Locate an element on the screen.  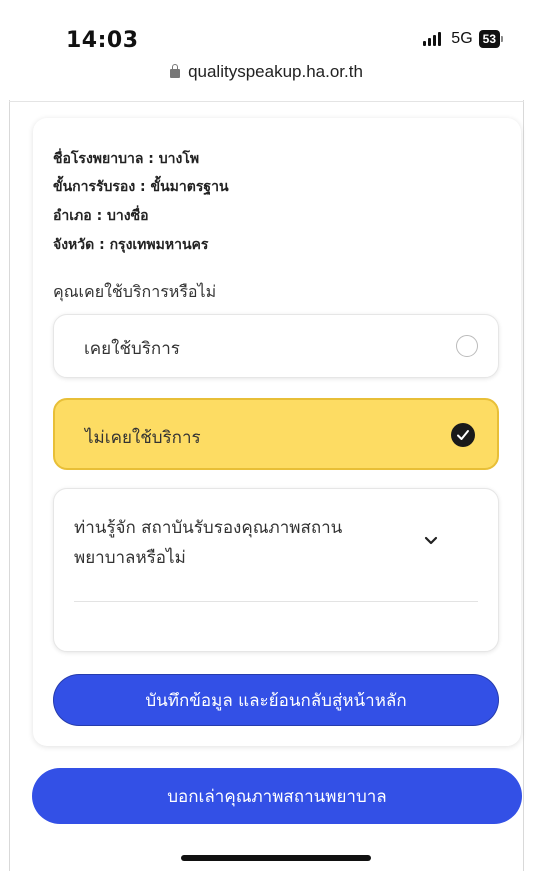
option-label: ไม่เคยใช้บริการ is located at coordinates (143, 438).